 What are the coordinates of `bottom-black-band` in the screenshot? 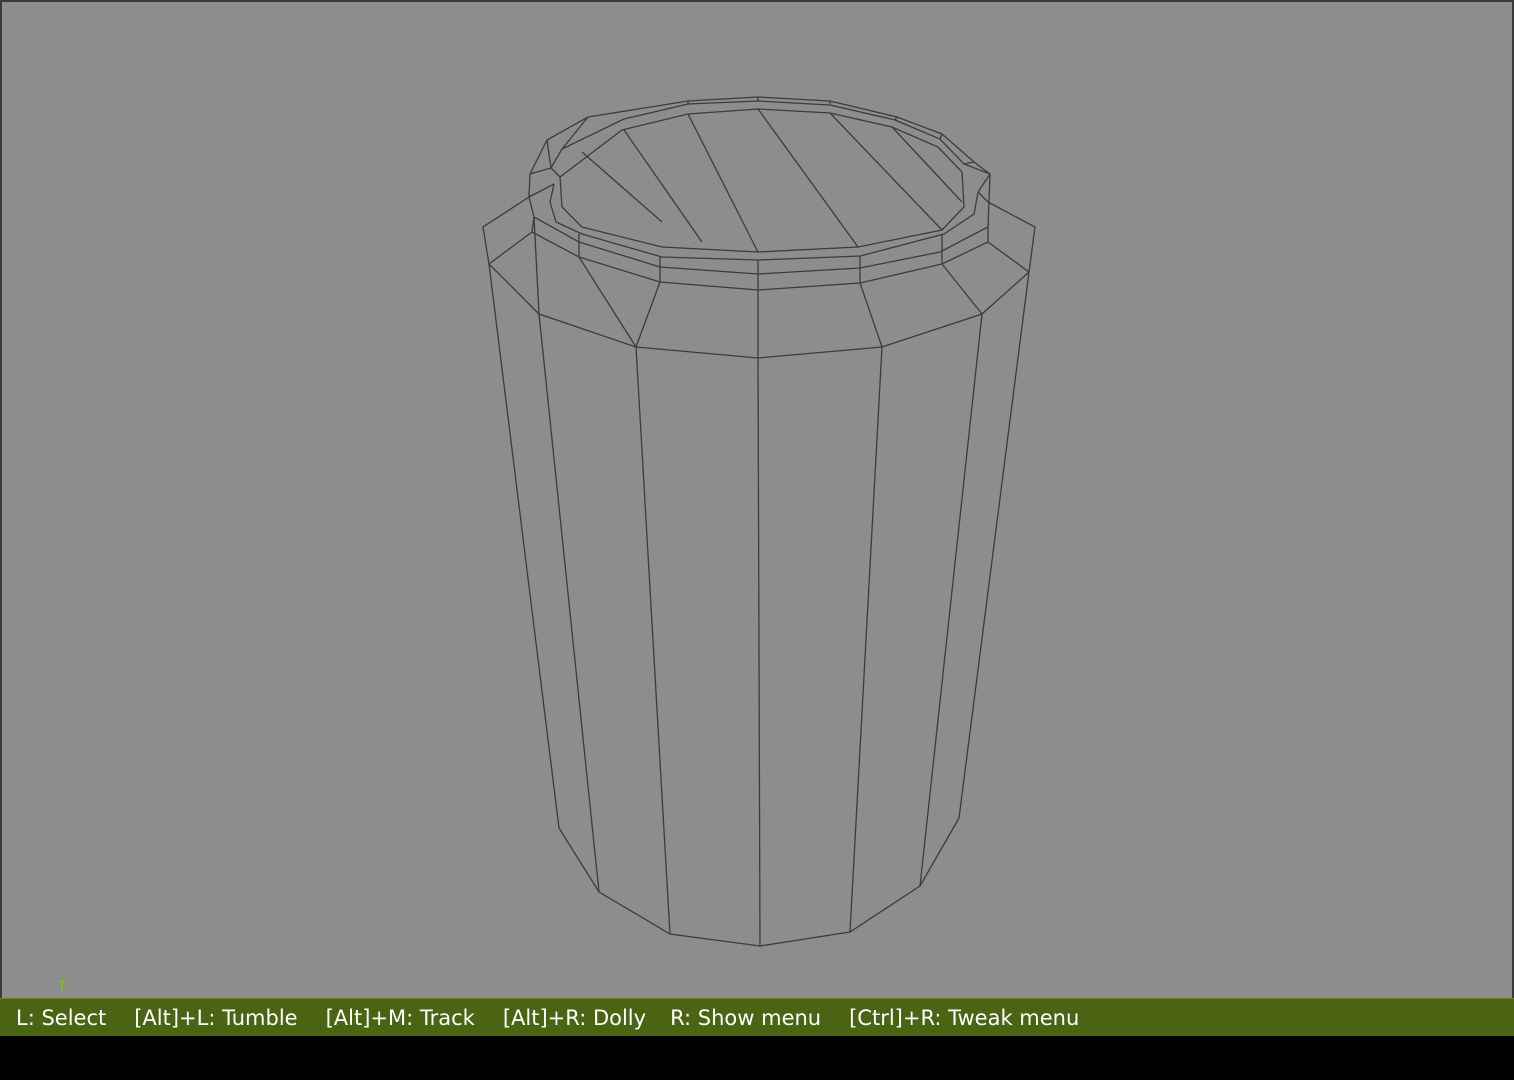 It's located at (757, 1058).